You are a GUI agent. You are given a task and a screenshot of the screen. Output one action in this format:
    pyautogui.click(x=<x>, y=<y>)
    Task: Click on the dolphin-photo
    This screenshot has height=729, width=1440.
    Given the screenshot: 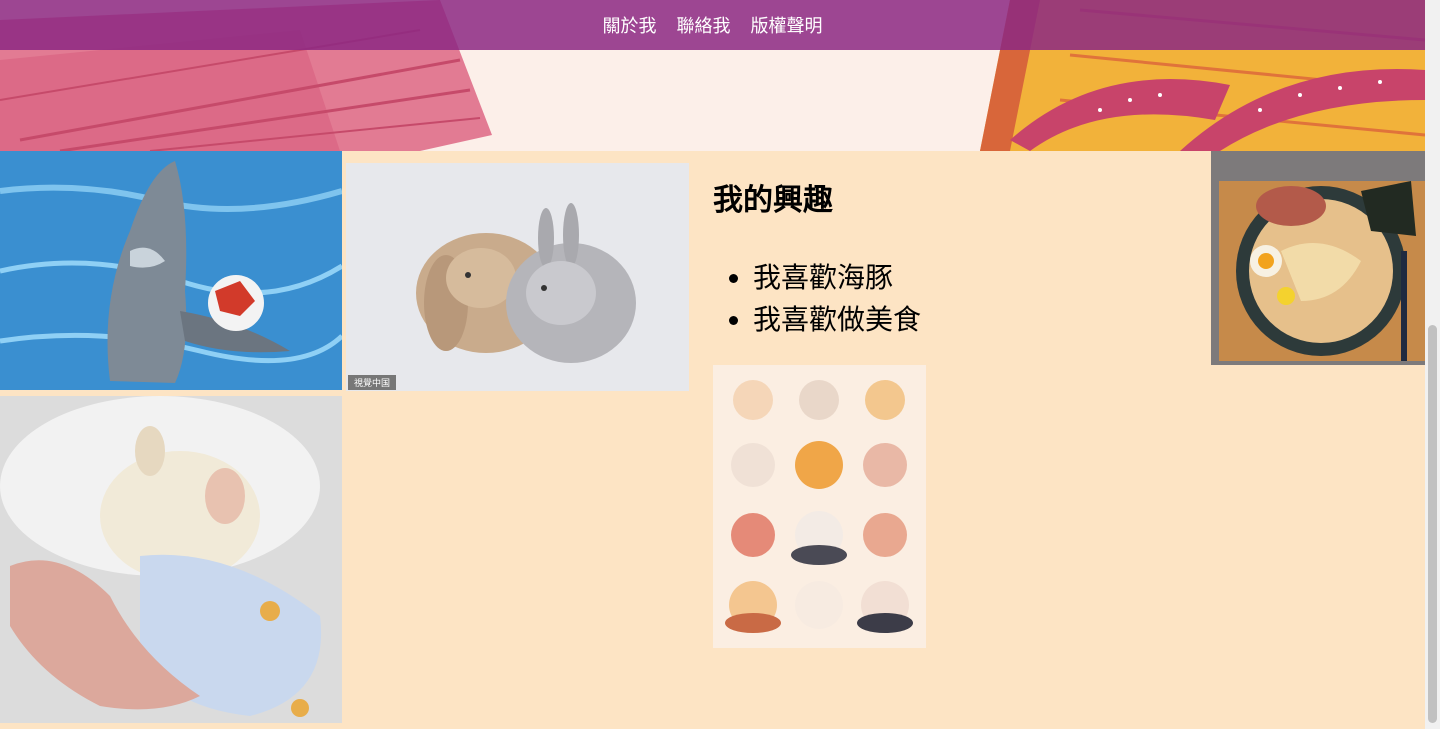 What is the action you would take?
    pyautogui.click(x=171, y=270)
    